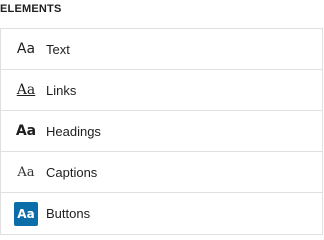  What do you see at coordinates (58, 49) in the screenshot?
I see `element-label-text: Text` at bounding box center [58, 49].